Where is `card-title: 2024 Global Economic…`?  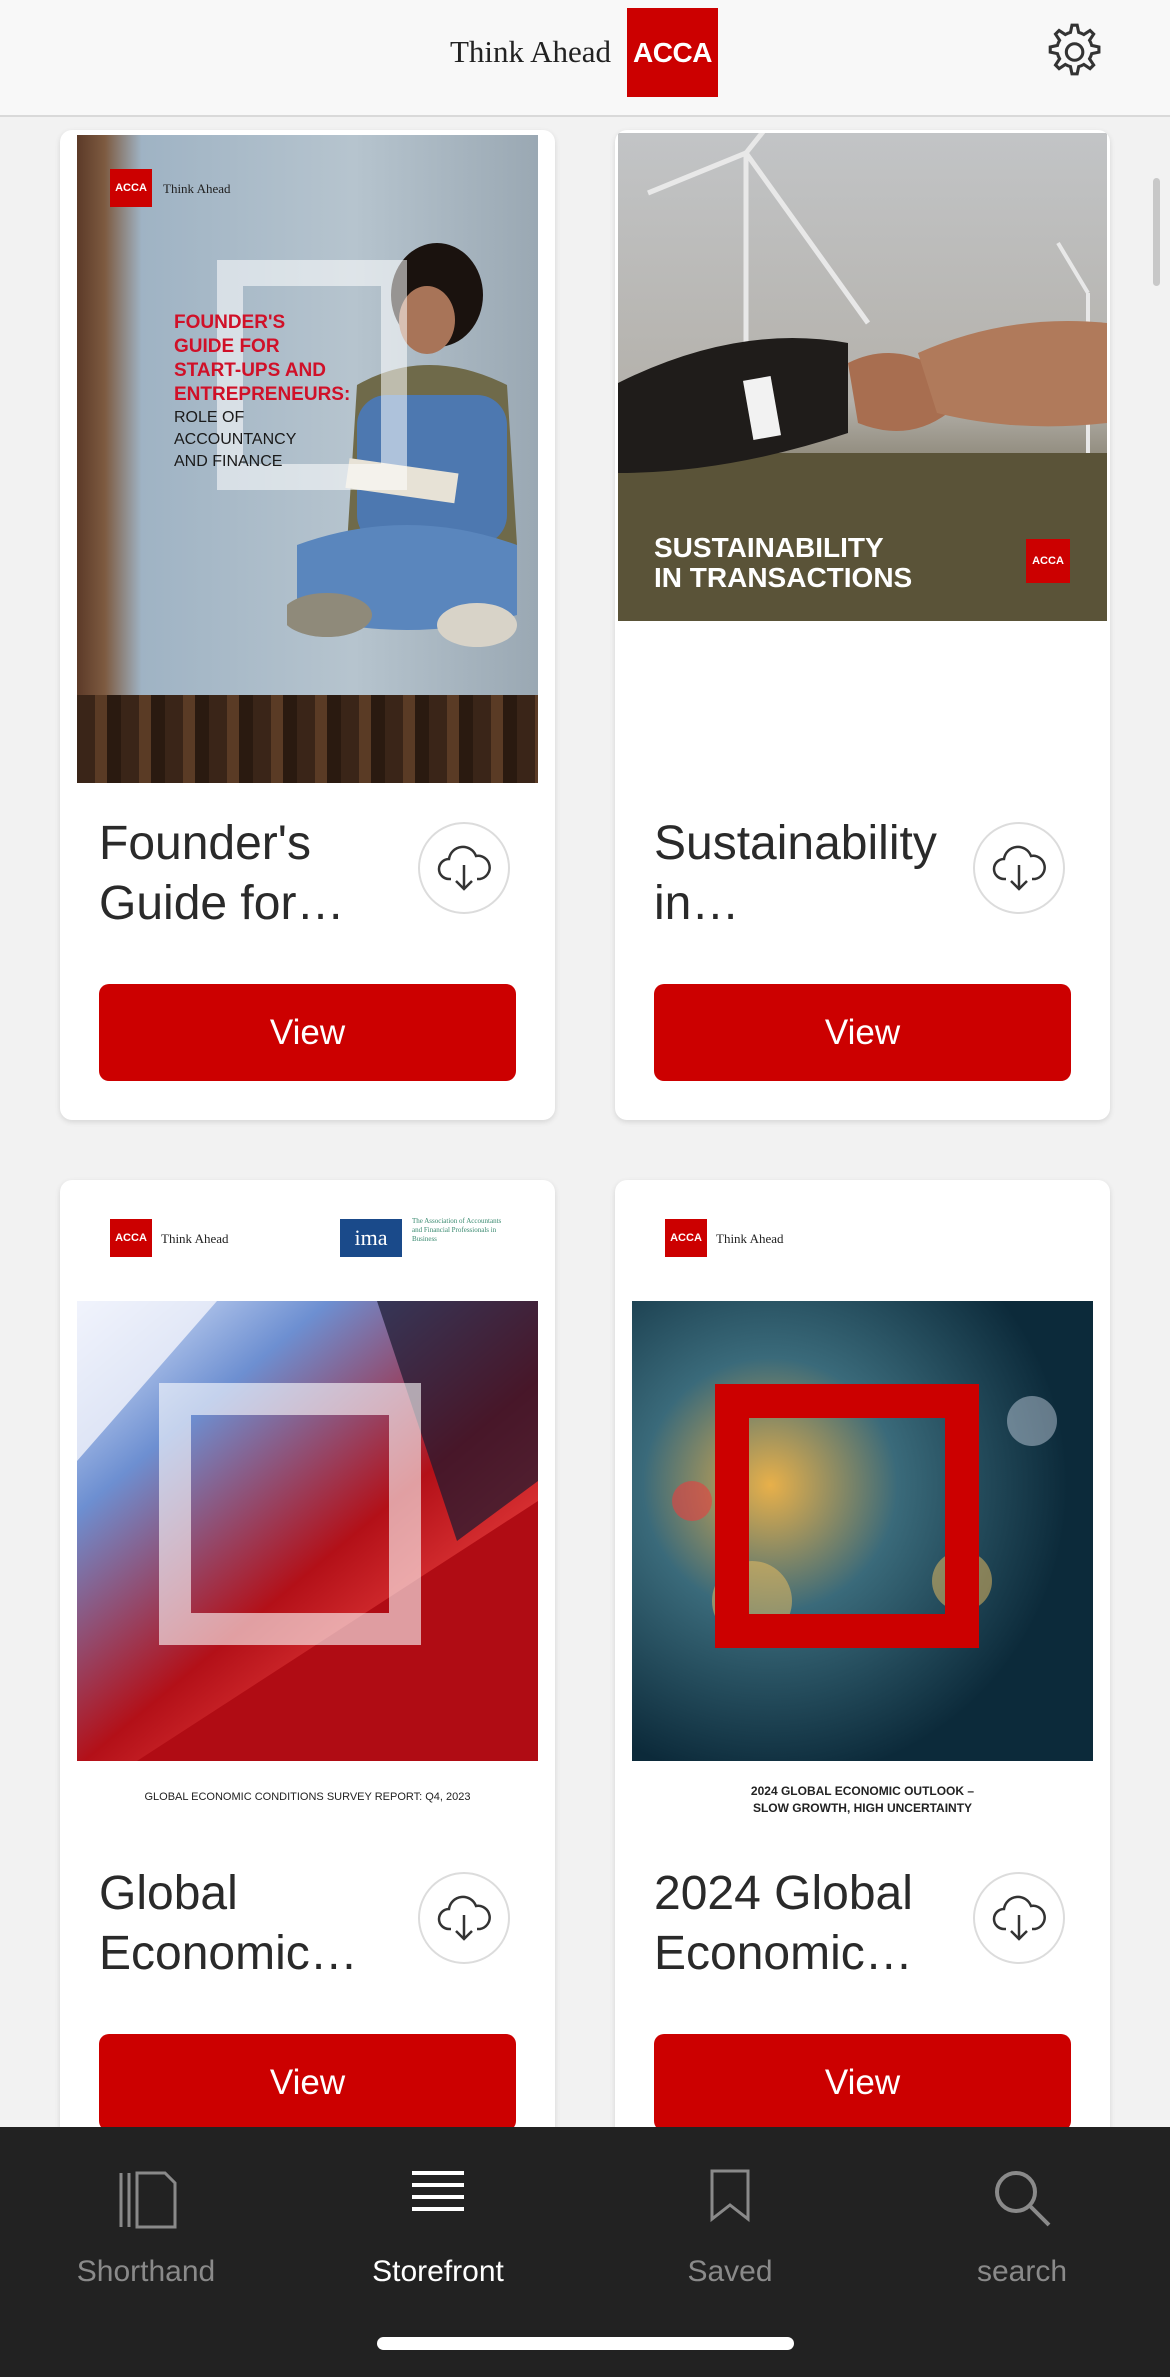 card-title: 2024 Global Economic… is located at coordinates (794, 1924).